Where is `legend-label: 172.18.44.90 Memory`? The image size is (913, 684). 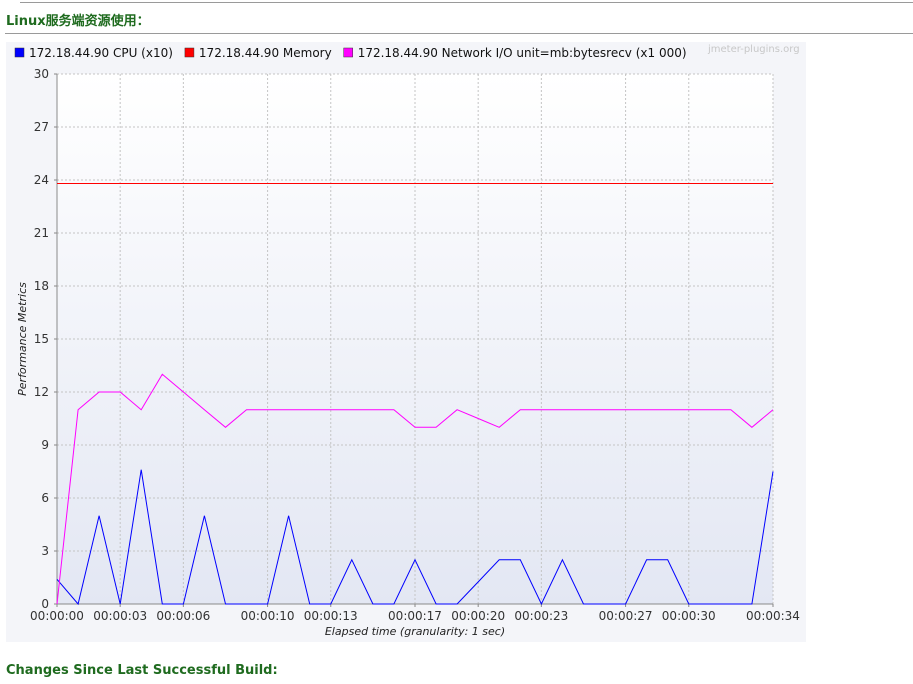 legend-label: 172.18.44.90 Memory is located at coordinates (265, 53).